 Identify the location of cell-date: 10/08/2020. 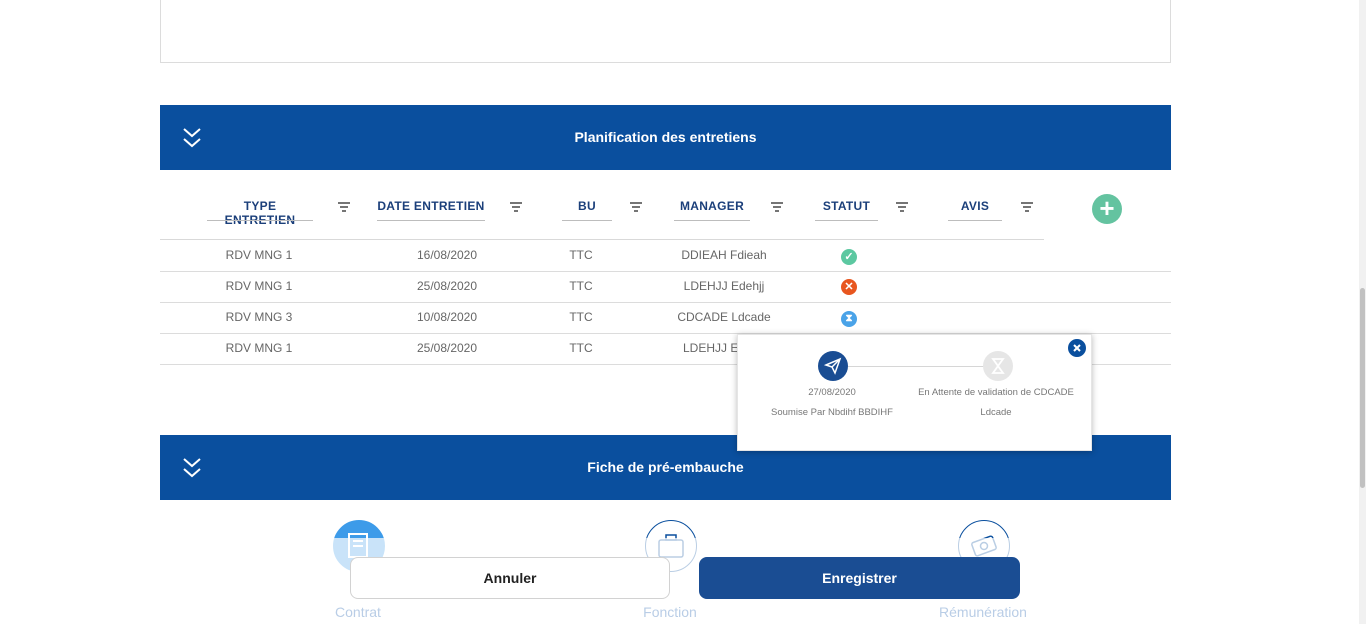
(447, 317).